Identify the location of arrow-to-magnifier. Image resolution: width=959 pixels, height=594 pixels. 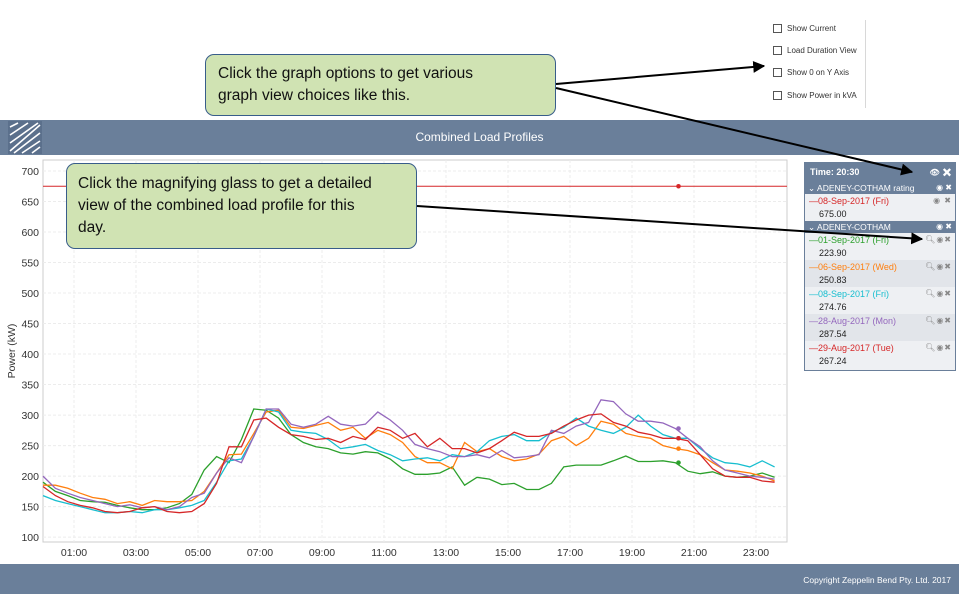
(670, 225).